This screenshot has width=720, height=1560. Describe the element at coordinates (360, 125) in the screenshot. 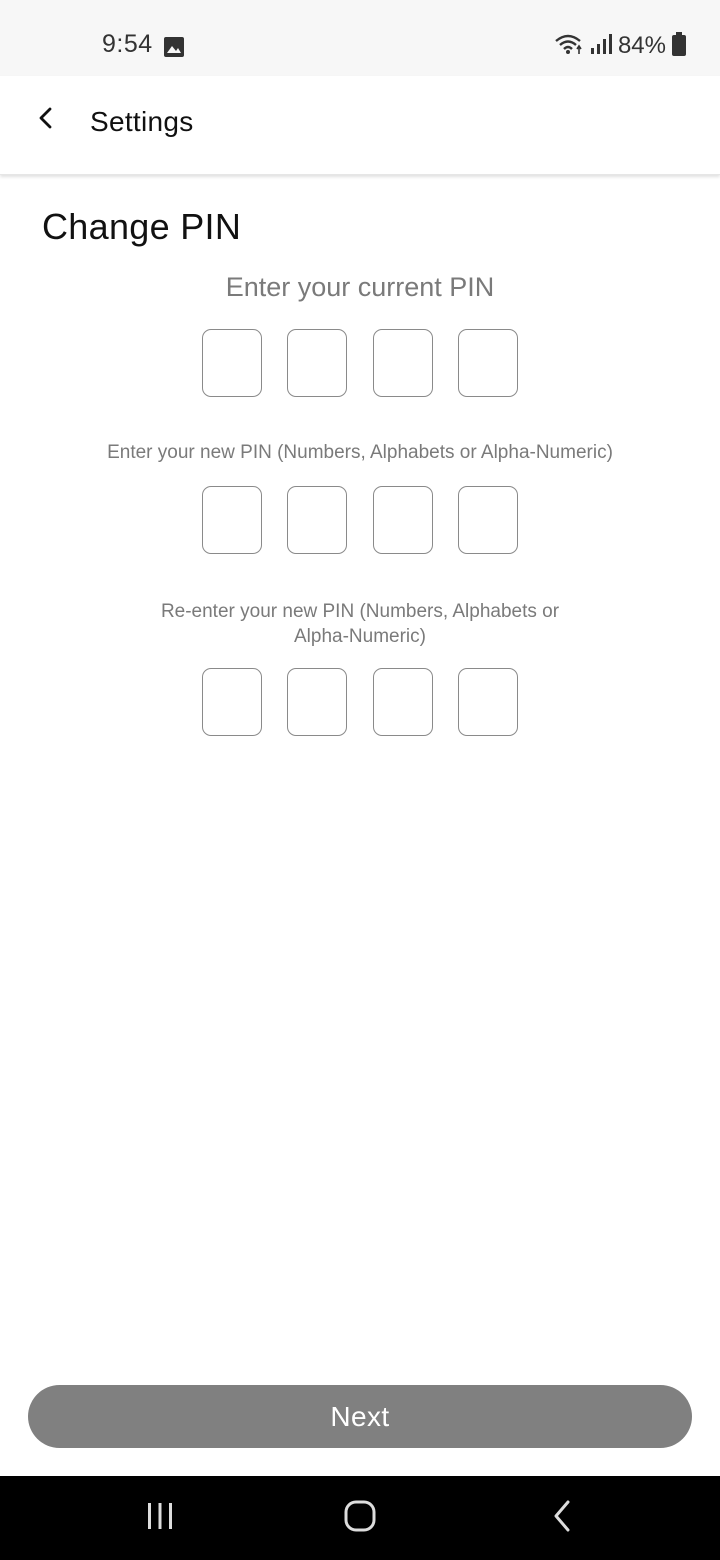

I see `app-bar: Settings` at that location.